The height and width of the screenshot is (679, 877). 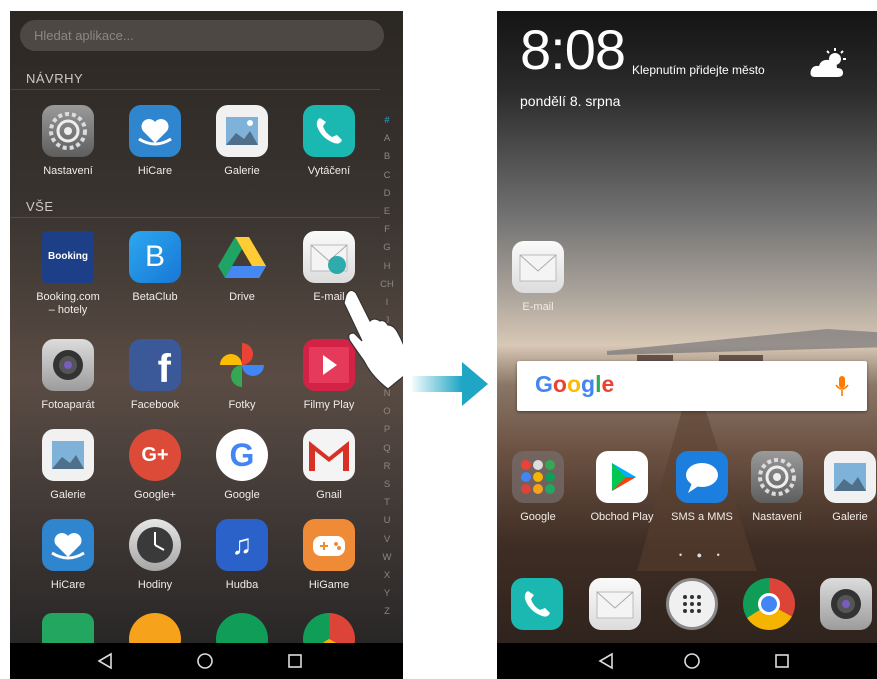 What do you see at coordinates (242, 131) in the screenshot?
I see `gallery-icon` at bounding box center [242, 131].